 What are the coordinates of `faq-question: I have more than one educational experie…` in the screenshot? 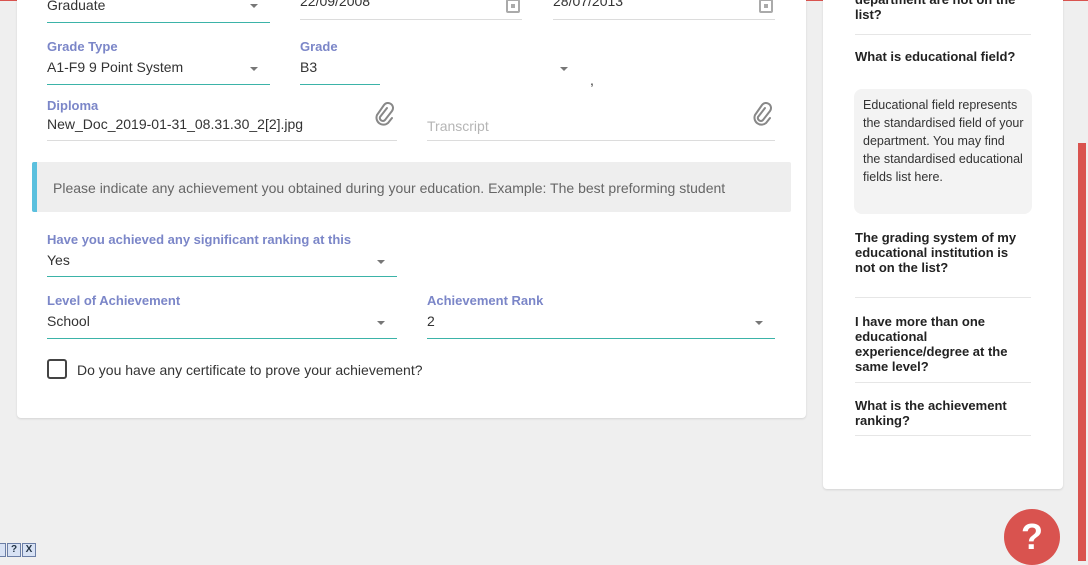 It's located at (931, 344).